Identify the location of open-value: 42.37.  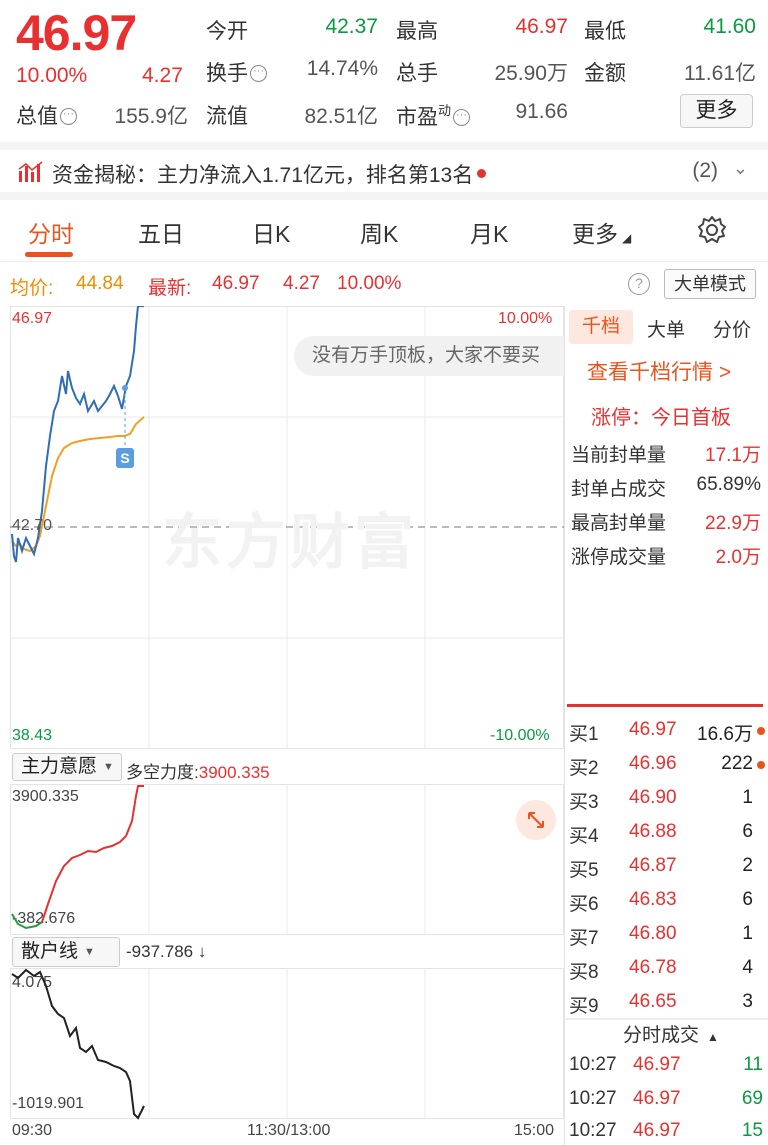
(351, 26).